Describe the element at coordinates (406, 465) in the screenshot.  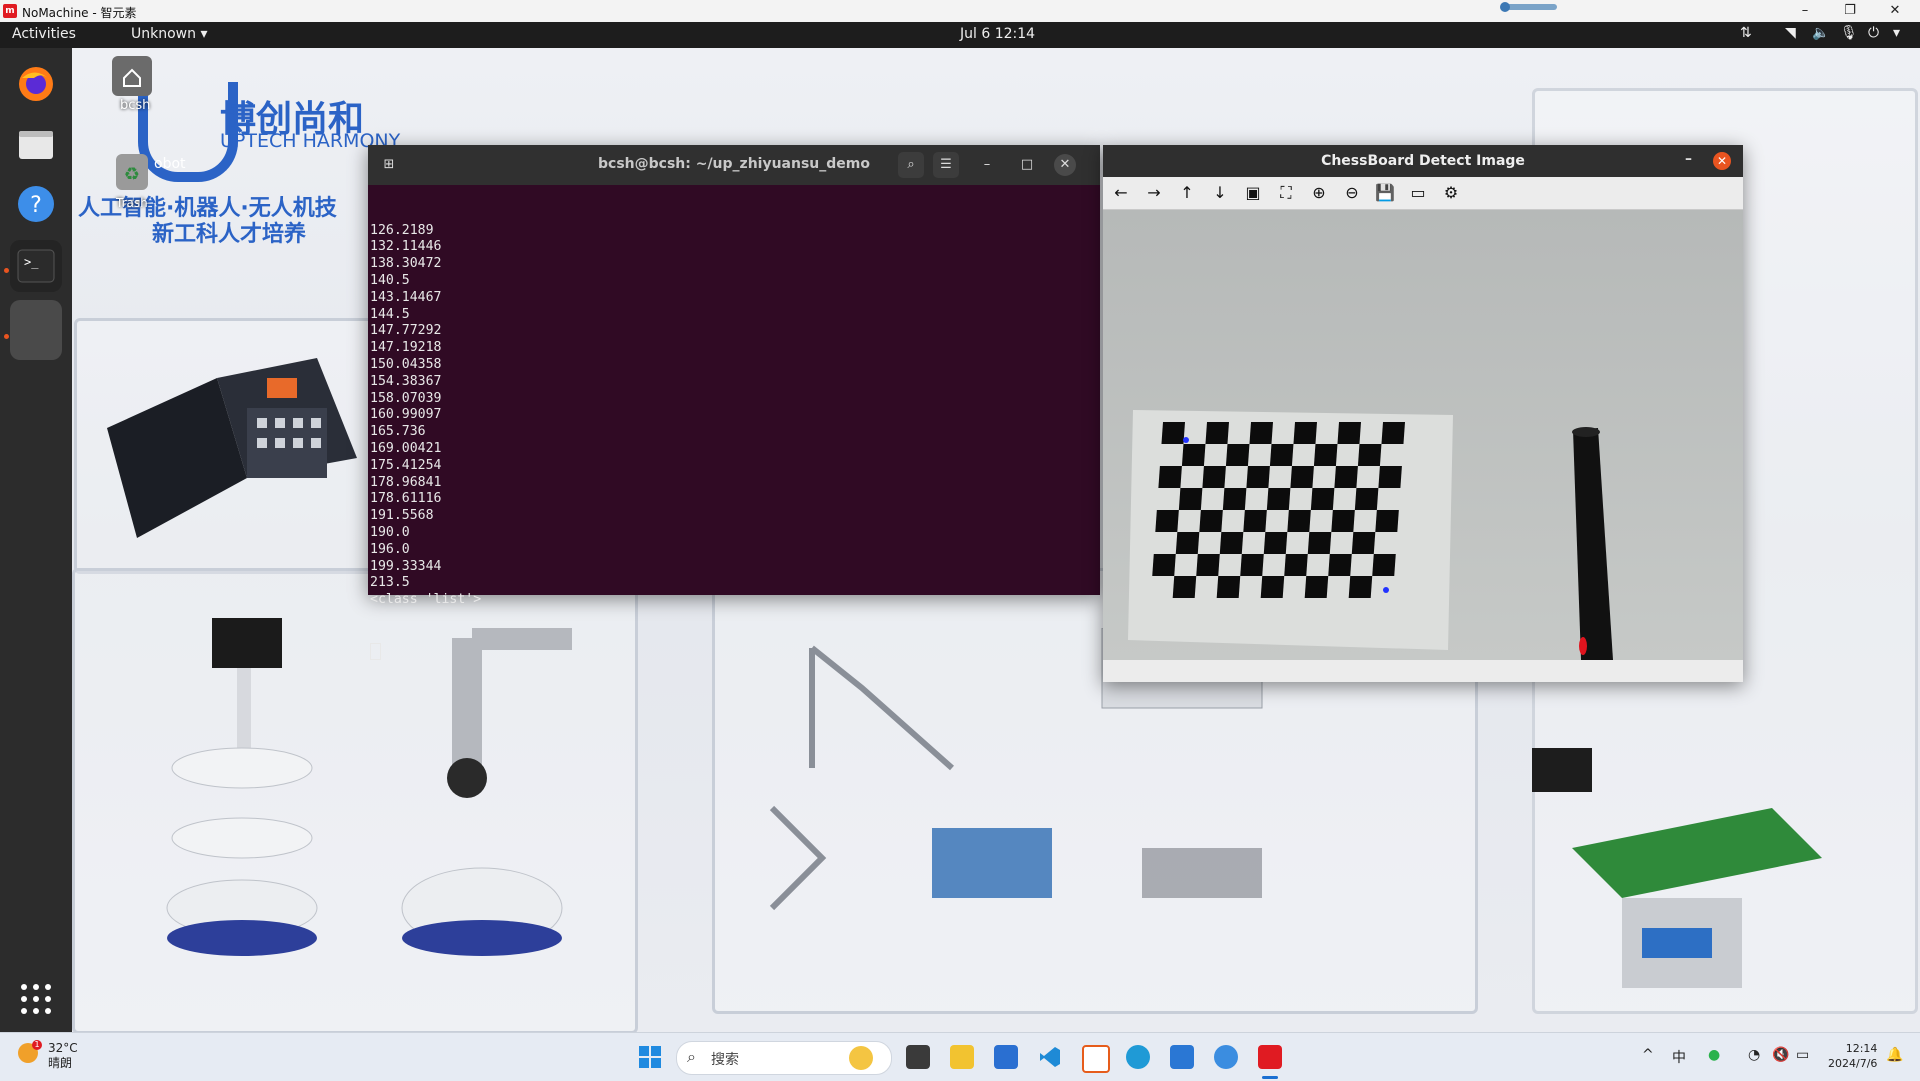
I see `terminal-line: 175.41254` at that location.